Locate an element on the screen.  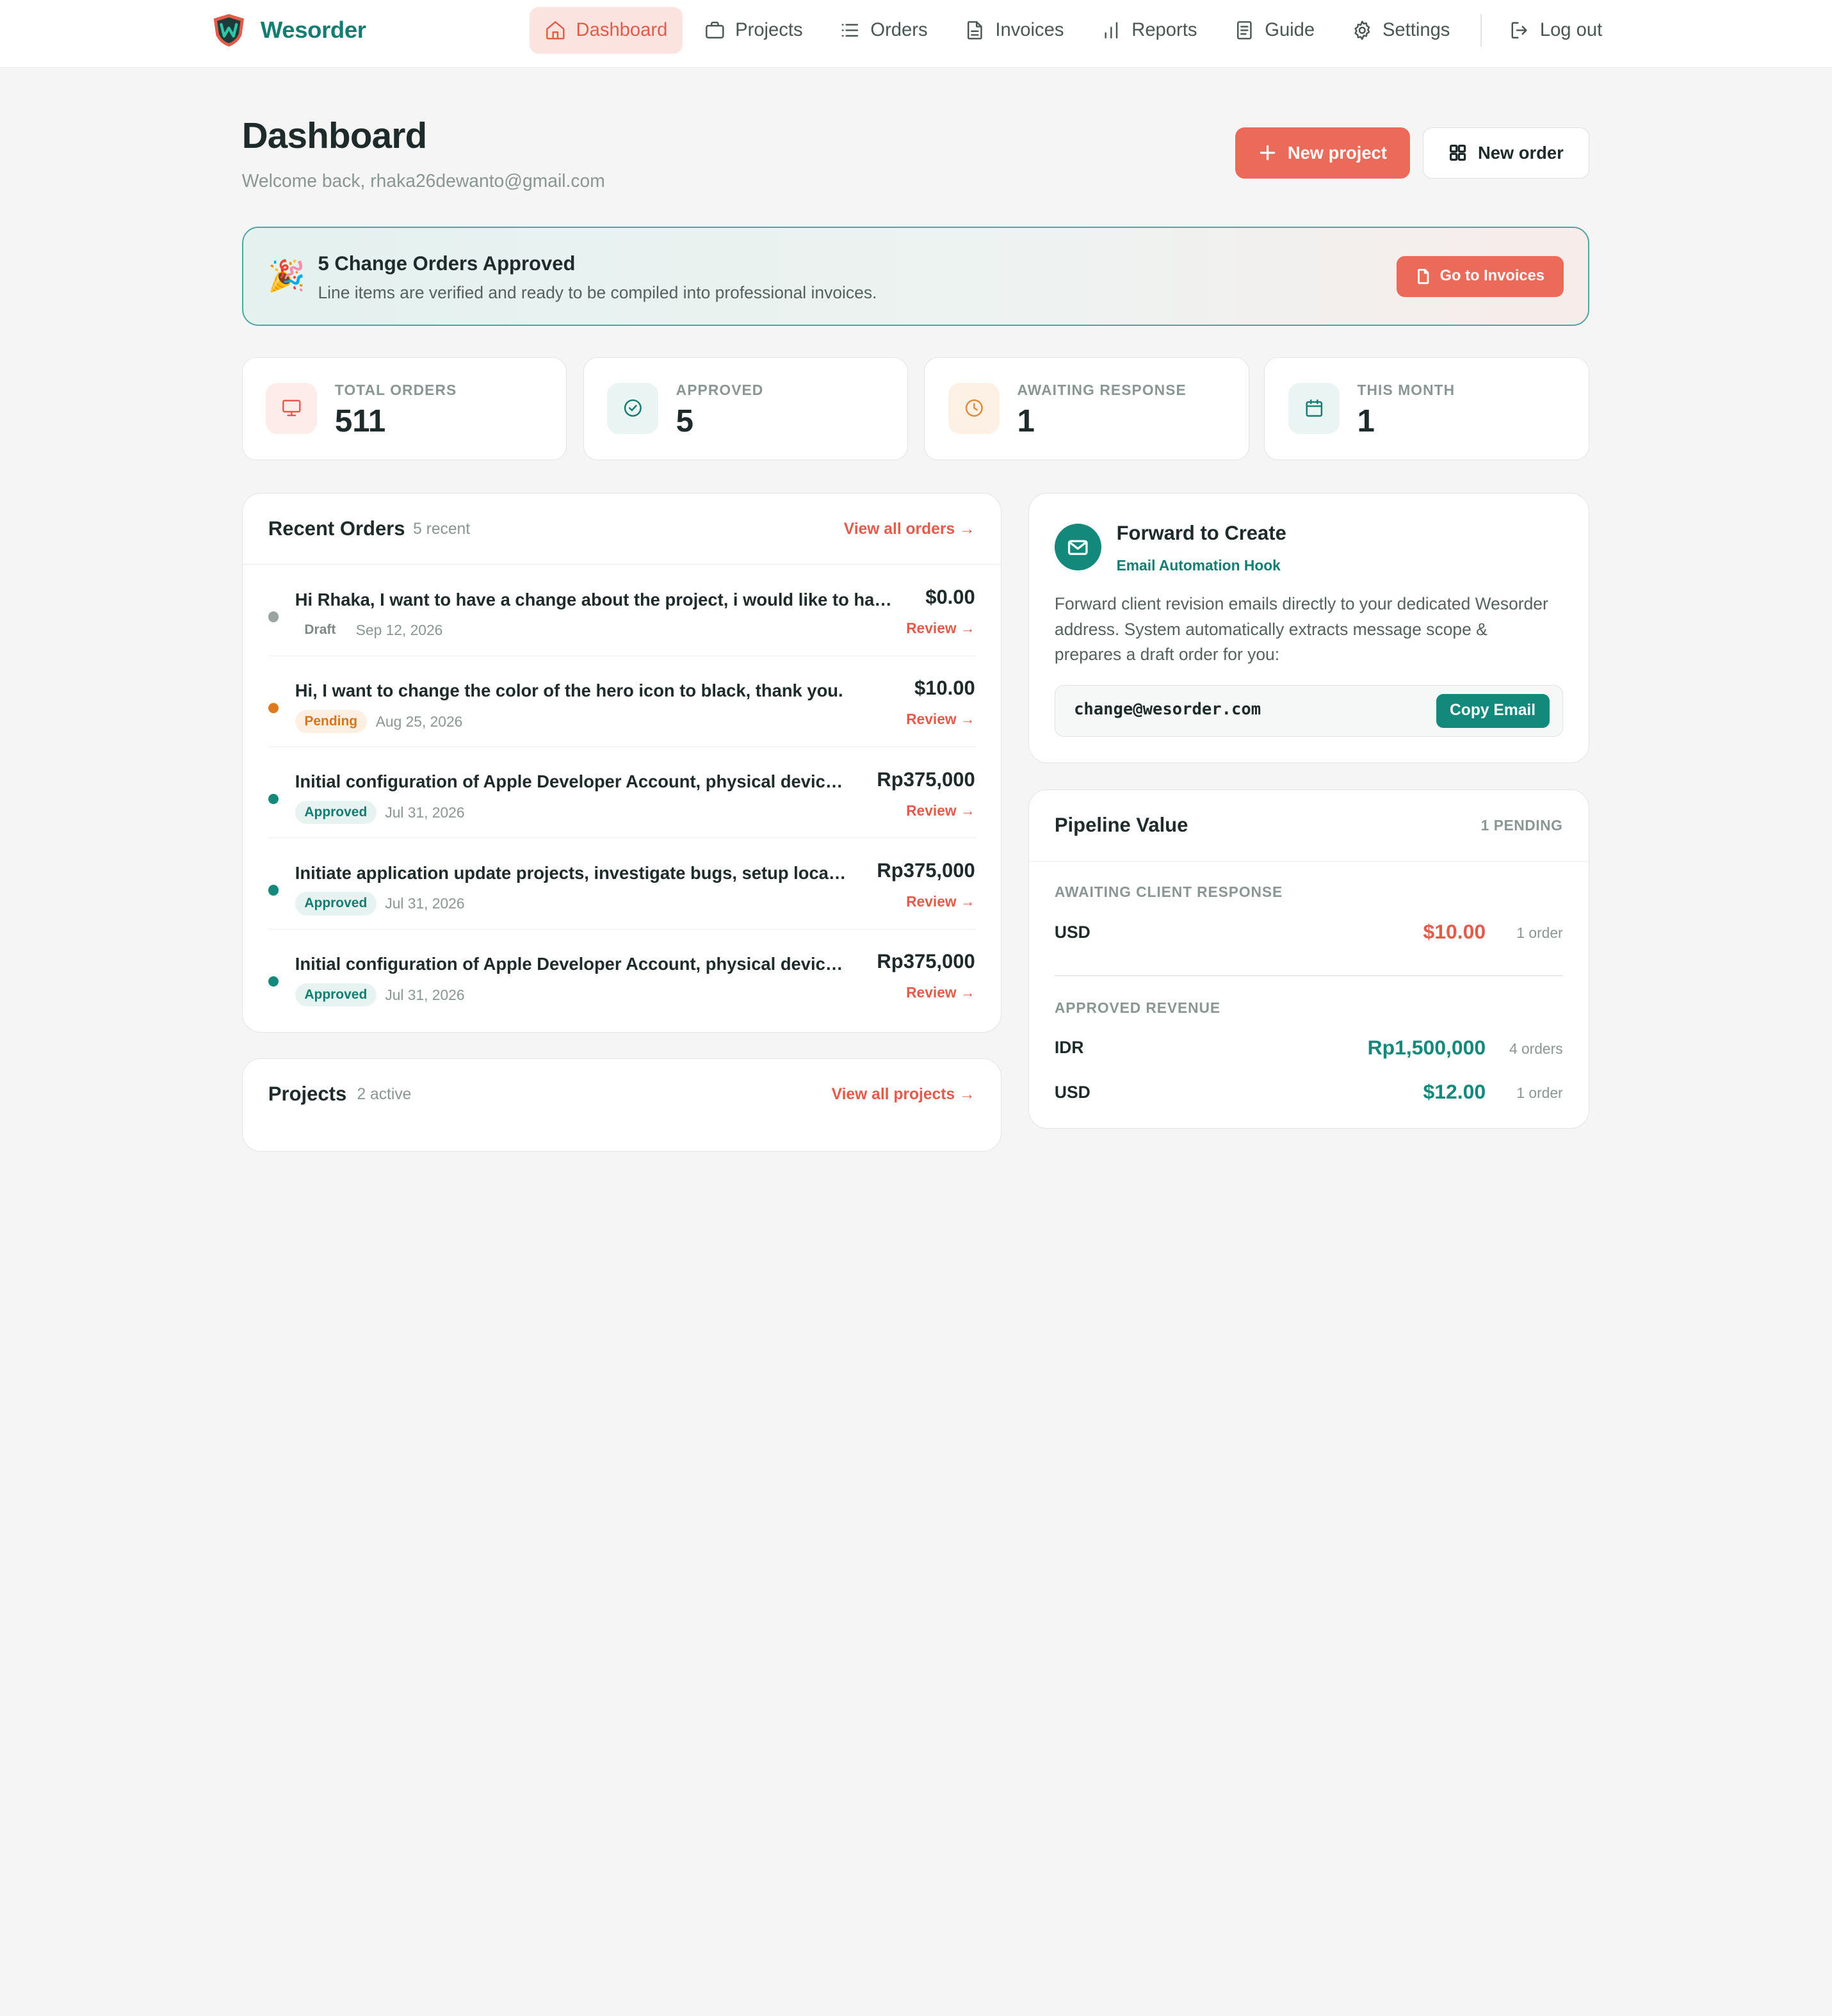
nav-reports: Reports is located at coordinates (1148, 30).